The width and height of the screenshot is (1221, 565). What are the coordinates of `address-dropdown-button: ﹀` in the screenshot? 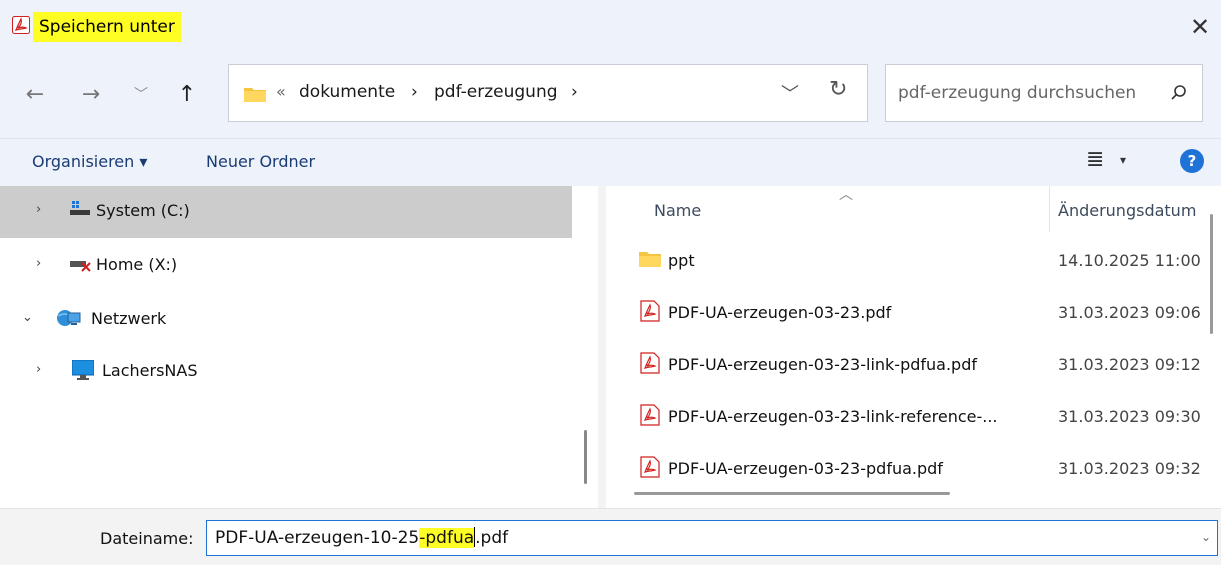 It's located at (790, 93).